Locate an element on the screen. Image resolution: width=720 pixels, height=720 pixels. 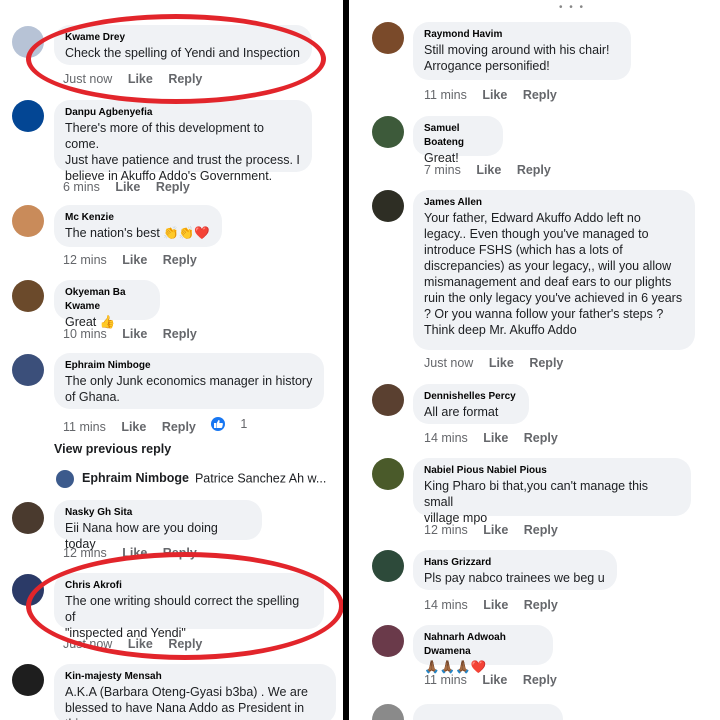
reaction-summary: 1 is located at coordinates (235, 424).